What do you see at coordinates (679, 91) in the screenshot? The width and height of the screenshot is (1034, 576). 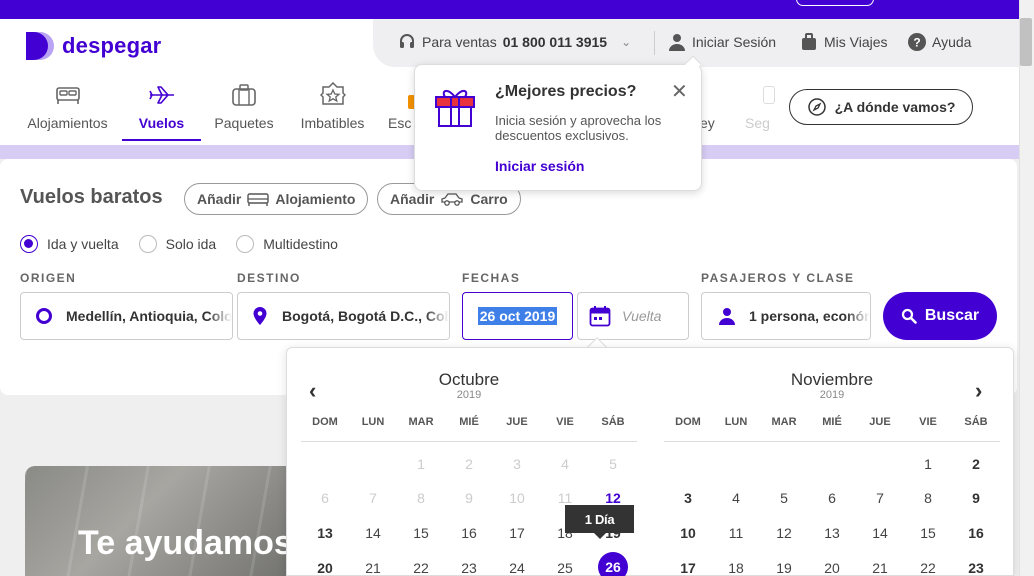 I see `close-icon: ✕` at bounding box center [679, 91].